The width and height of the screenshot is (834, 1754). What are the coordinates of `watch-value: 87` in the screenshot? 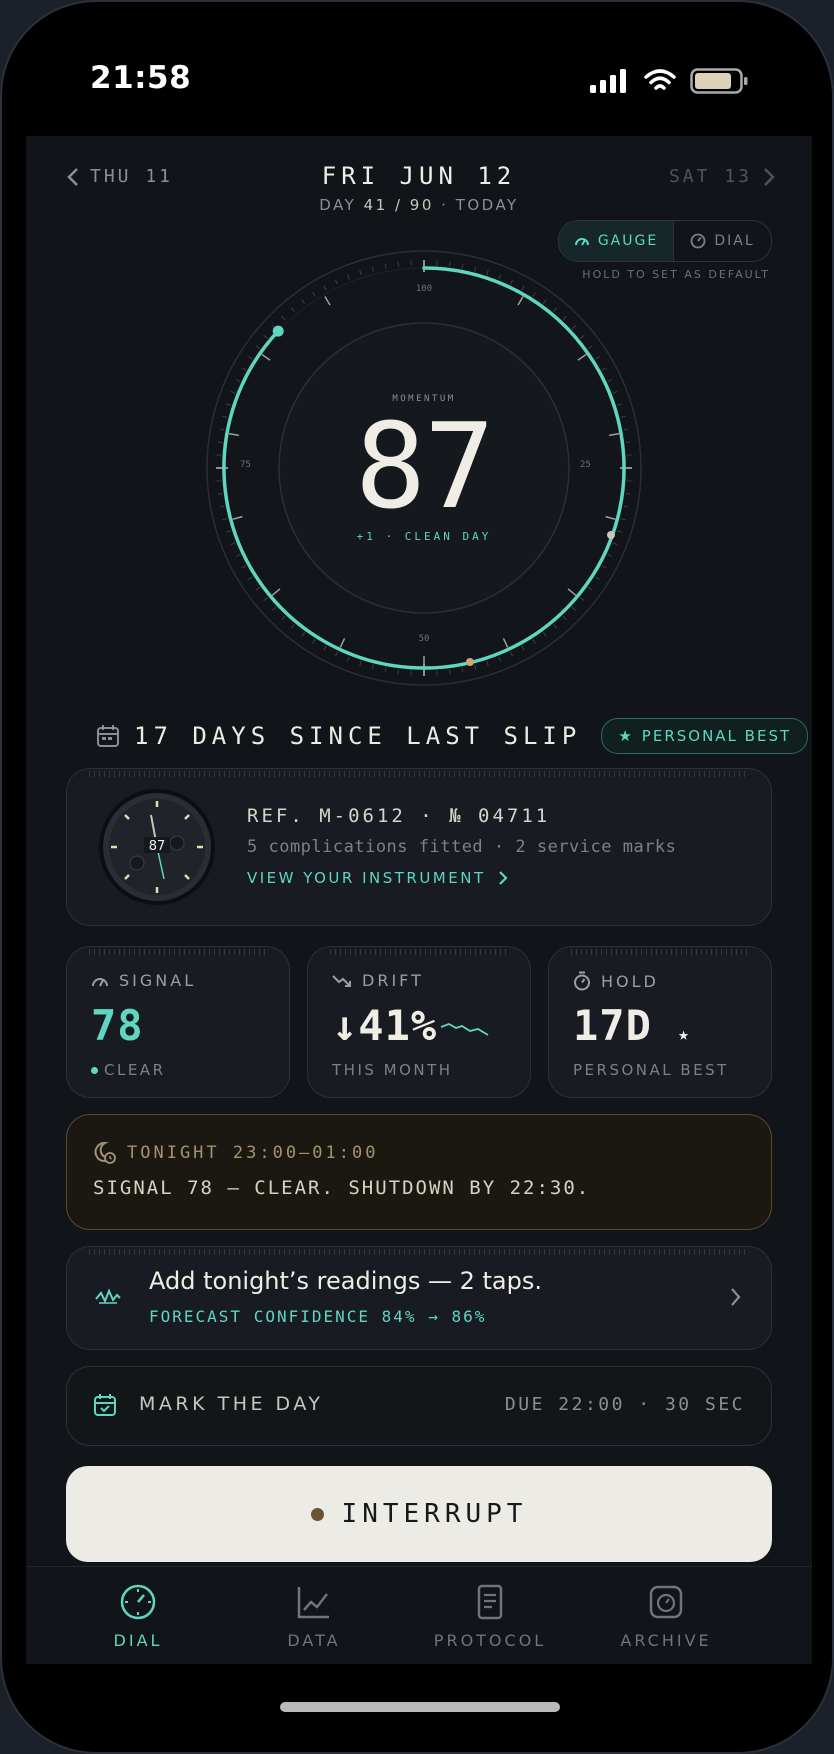 It's located at (157, 846).